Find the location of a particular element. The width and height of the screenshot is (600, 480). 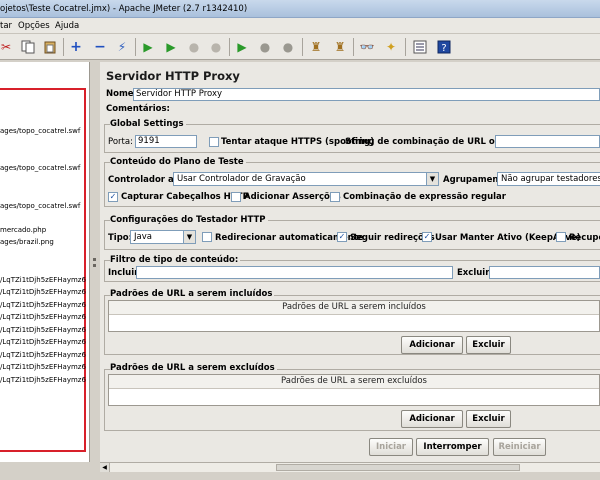

menu-executar: tar is located at coordinates (6, 26).